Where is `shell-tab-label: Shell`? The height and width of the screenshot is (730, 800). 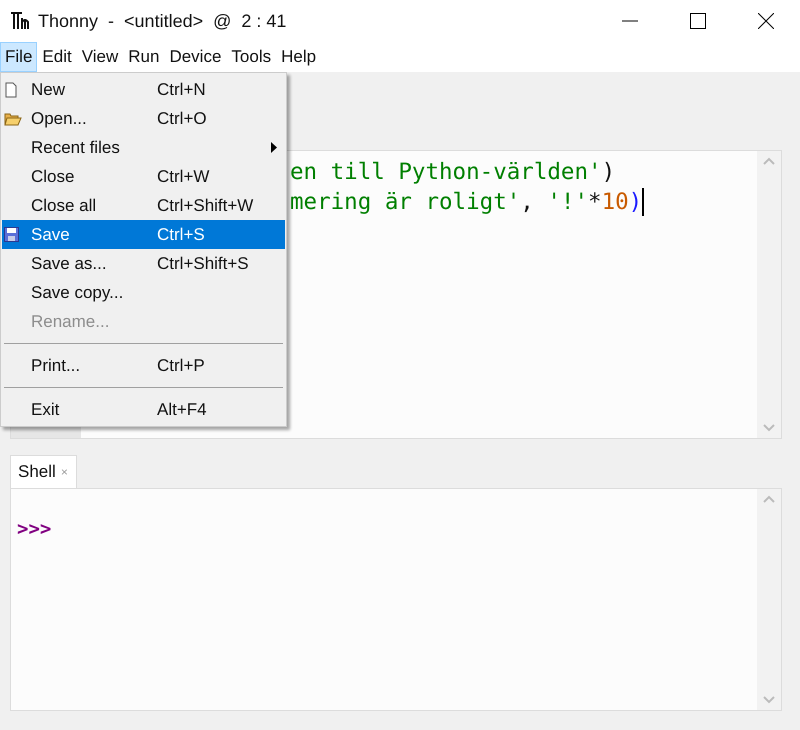
shell-tab-label: Shell is located at coordinates (37, 472).